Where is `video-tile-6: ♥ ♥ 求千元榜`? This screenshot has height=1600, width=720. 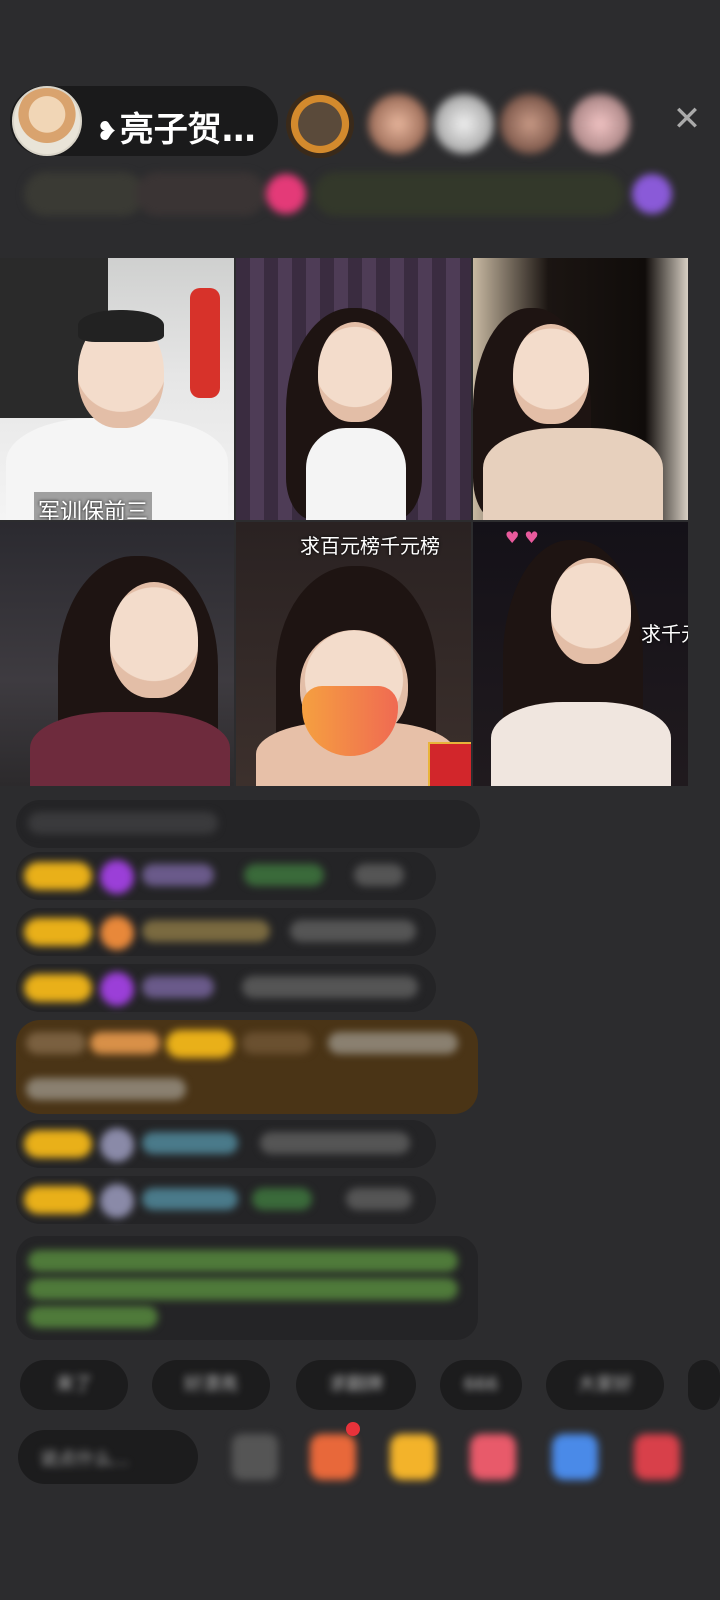 video-tile-6: ♥ ♥ 求千元榜 is located at coordinates (580, 654).